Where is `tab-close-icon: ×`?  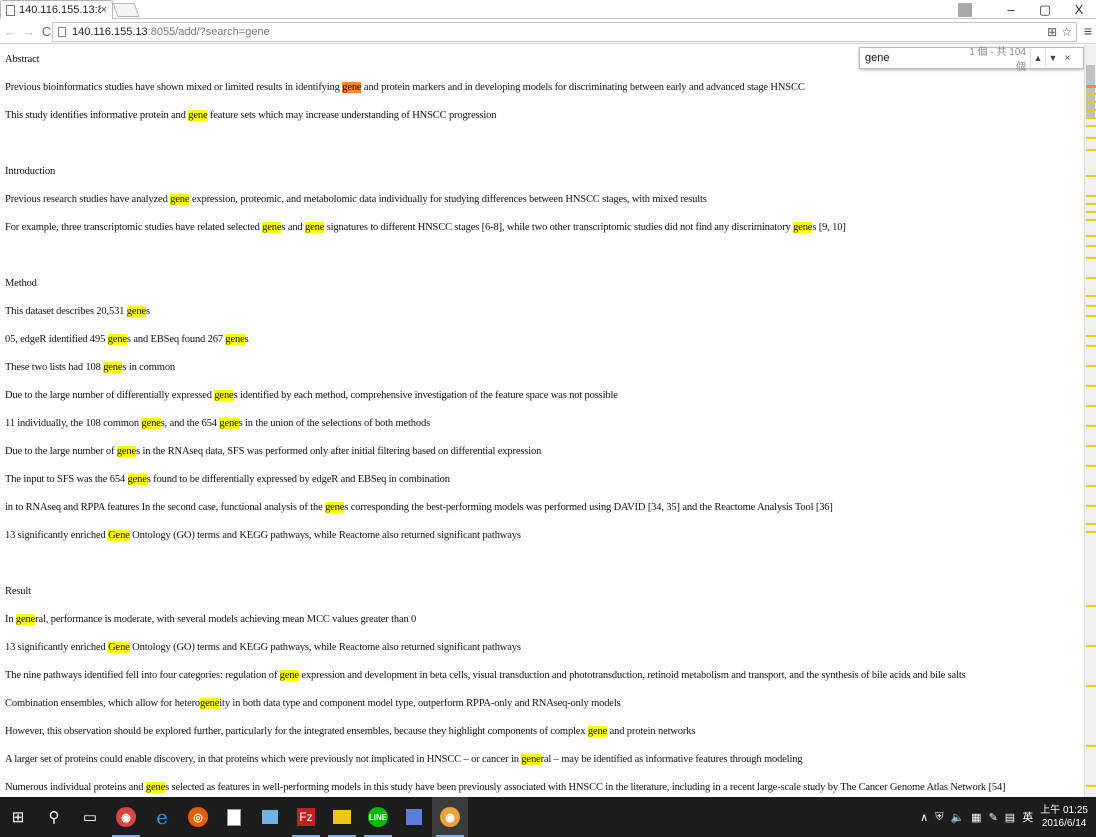 tab-close-icon: × is located at coordinates (104, 10).